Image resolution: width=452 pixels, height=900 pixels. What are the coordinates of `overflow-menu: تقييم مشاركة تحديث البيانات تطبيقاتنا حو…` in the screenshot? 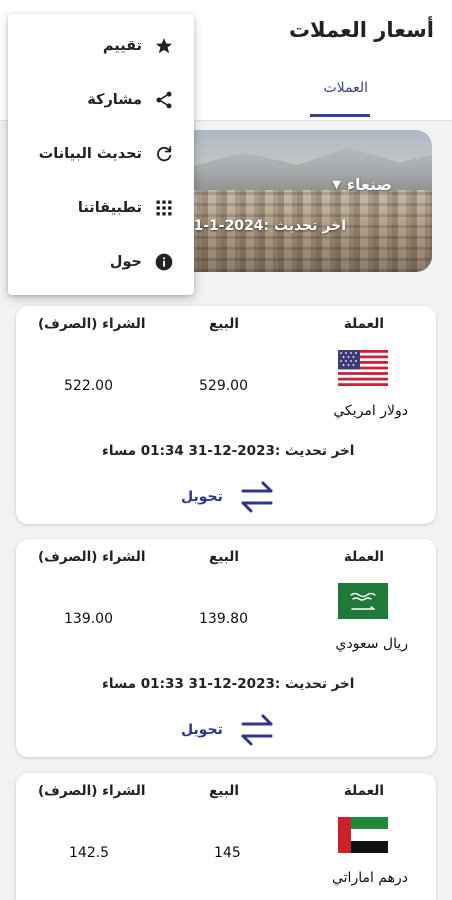 It's located at (101, 154).